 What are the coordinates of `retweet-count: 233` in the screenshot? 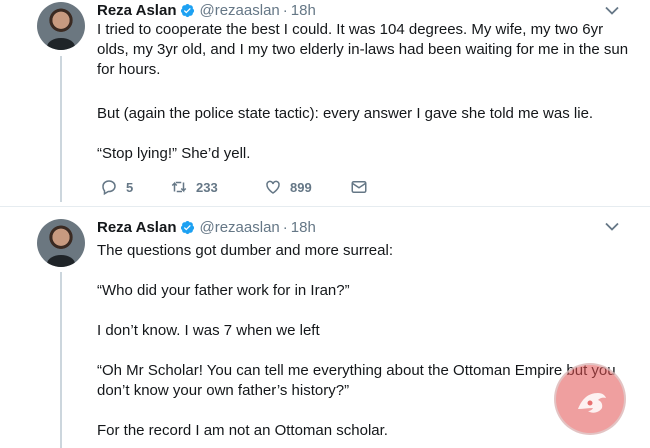 It's located at (207, 187).